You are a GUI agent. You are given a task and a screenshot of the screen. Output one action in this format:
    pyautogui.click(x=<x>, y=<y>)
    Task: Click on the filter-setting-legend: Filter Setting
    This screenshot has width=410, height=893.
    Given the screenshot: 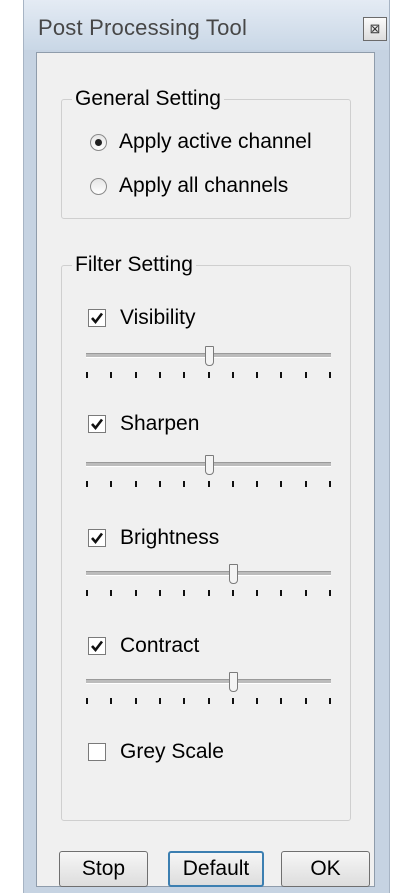 What is the action you would take?
    pyautogui.click(x=134, y=265)
    